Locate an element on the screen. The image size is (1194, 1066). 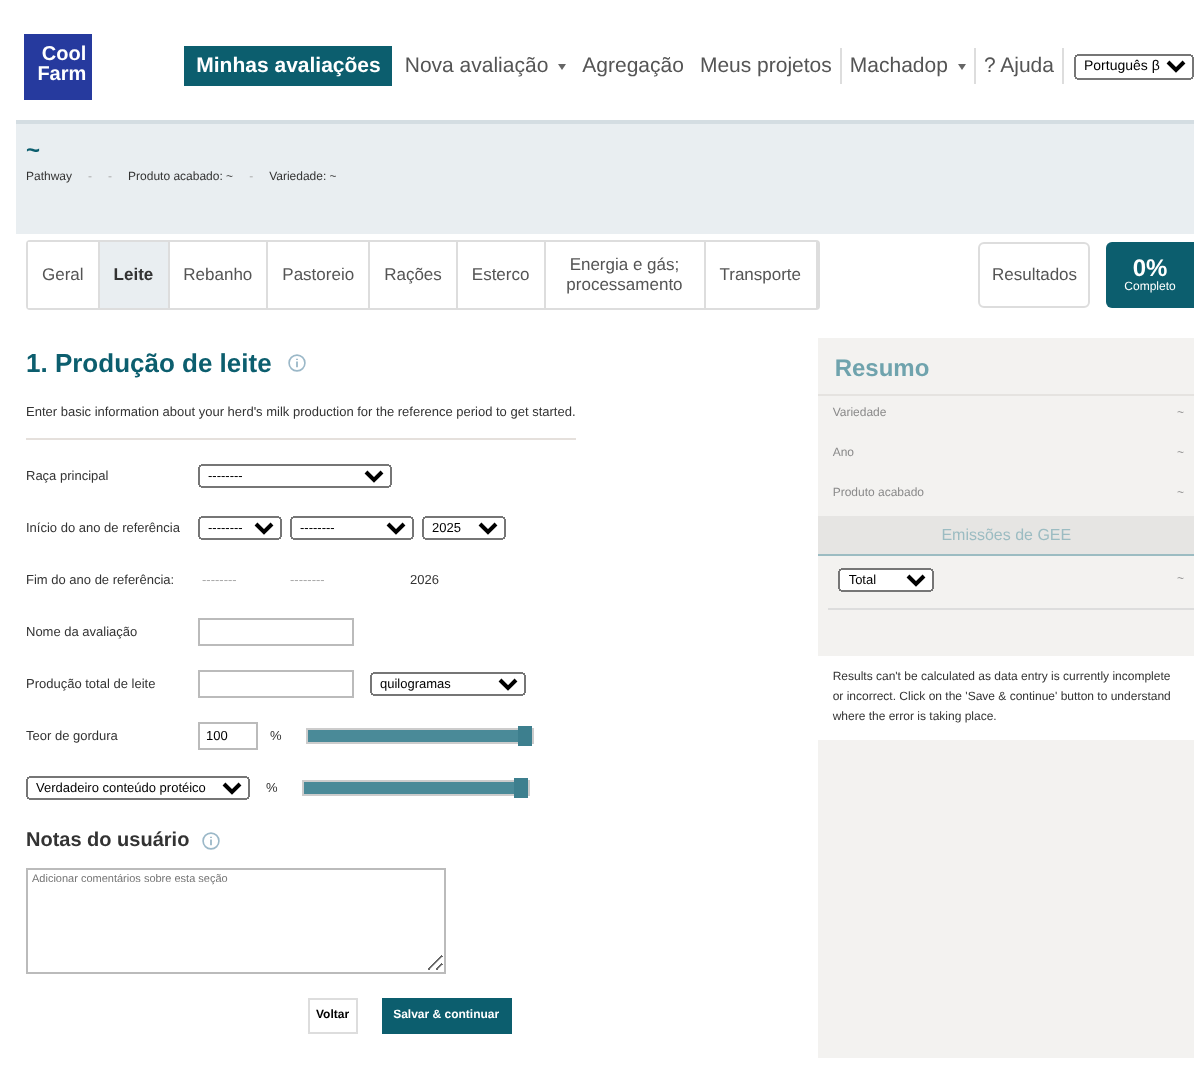
tab: Leite is located at coordinates (134, 274).